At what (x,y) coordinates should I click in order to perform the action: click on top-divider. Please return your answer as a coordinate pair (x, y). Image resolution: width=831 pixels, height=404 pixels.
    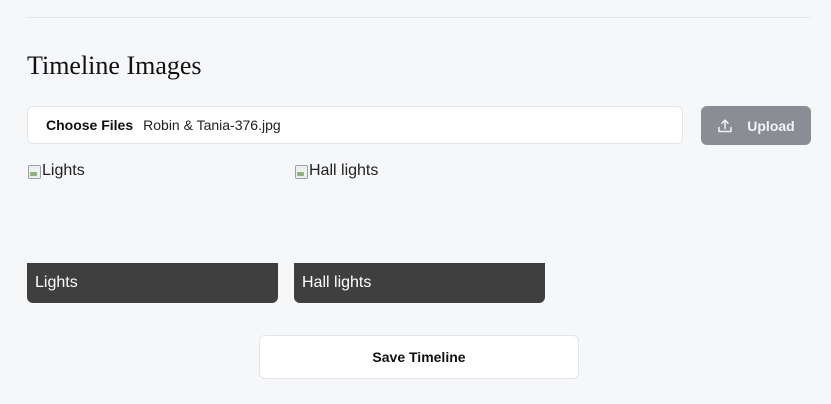
    Looking at the image, I should click on (419, 17).